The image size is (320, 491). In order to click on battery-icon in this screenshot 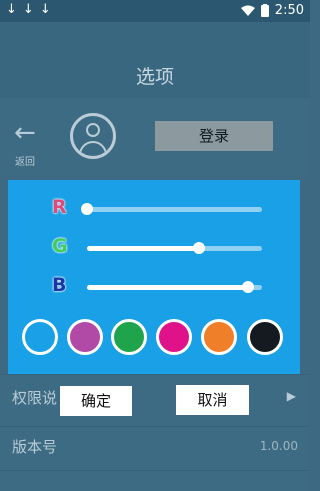, I will do `click(264, 10)`.